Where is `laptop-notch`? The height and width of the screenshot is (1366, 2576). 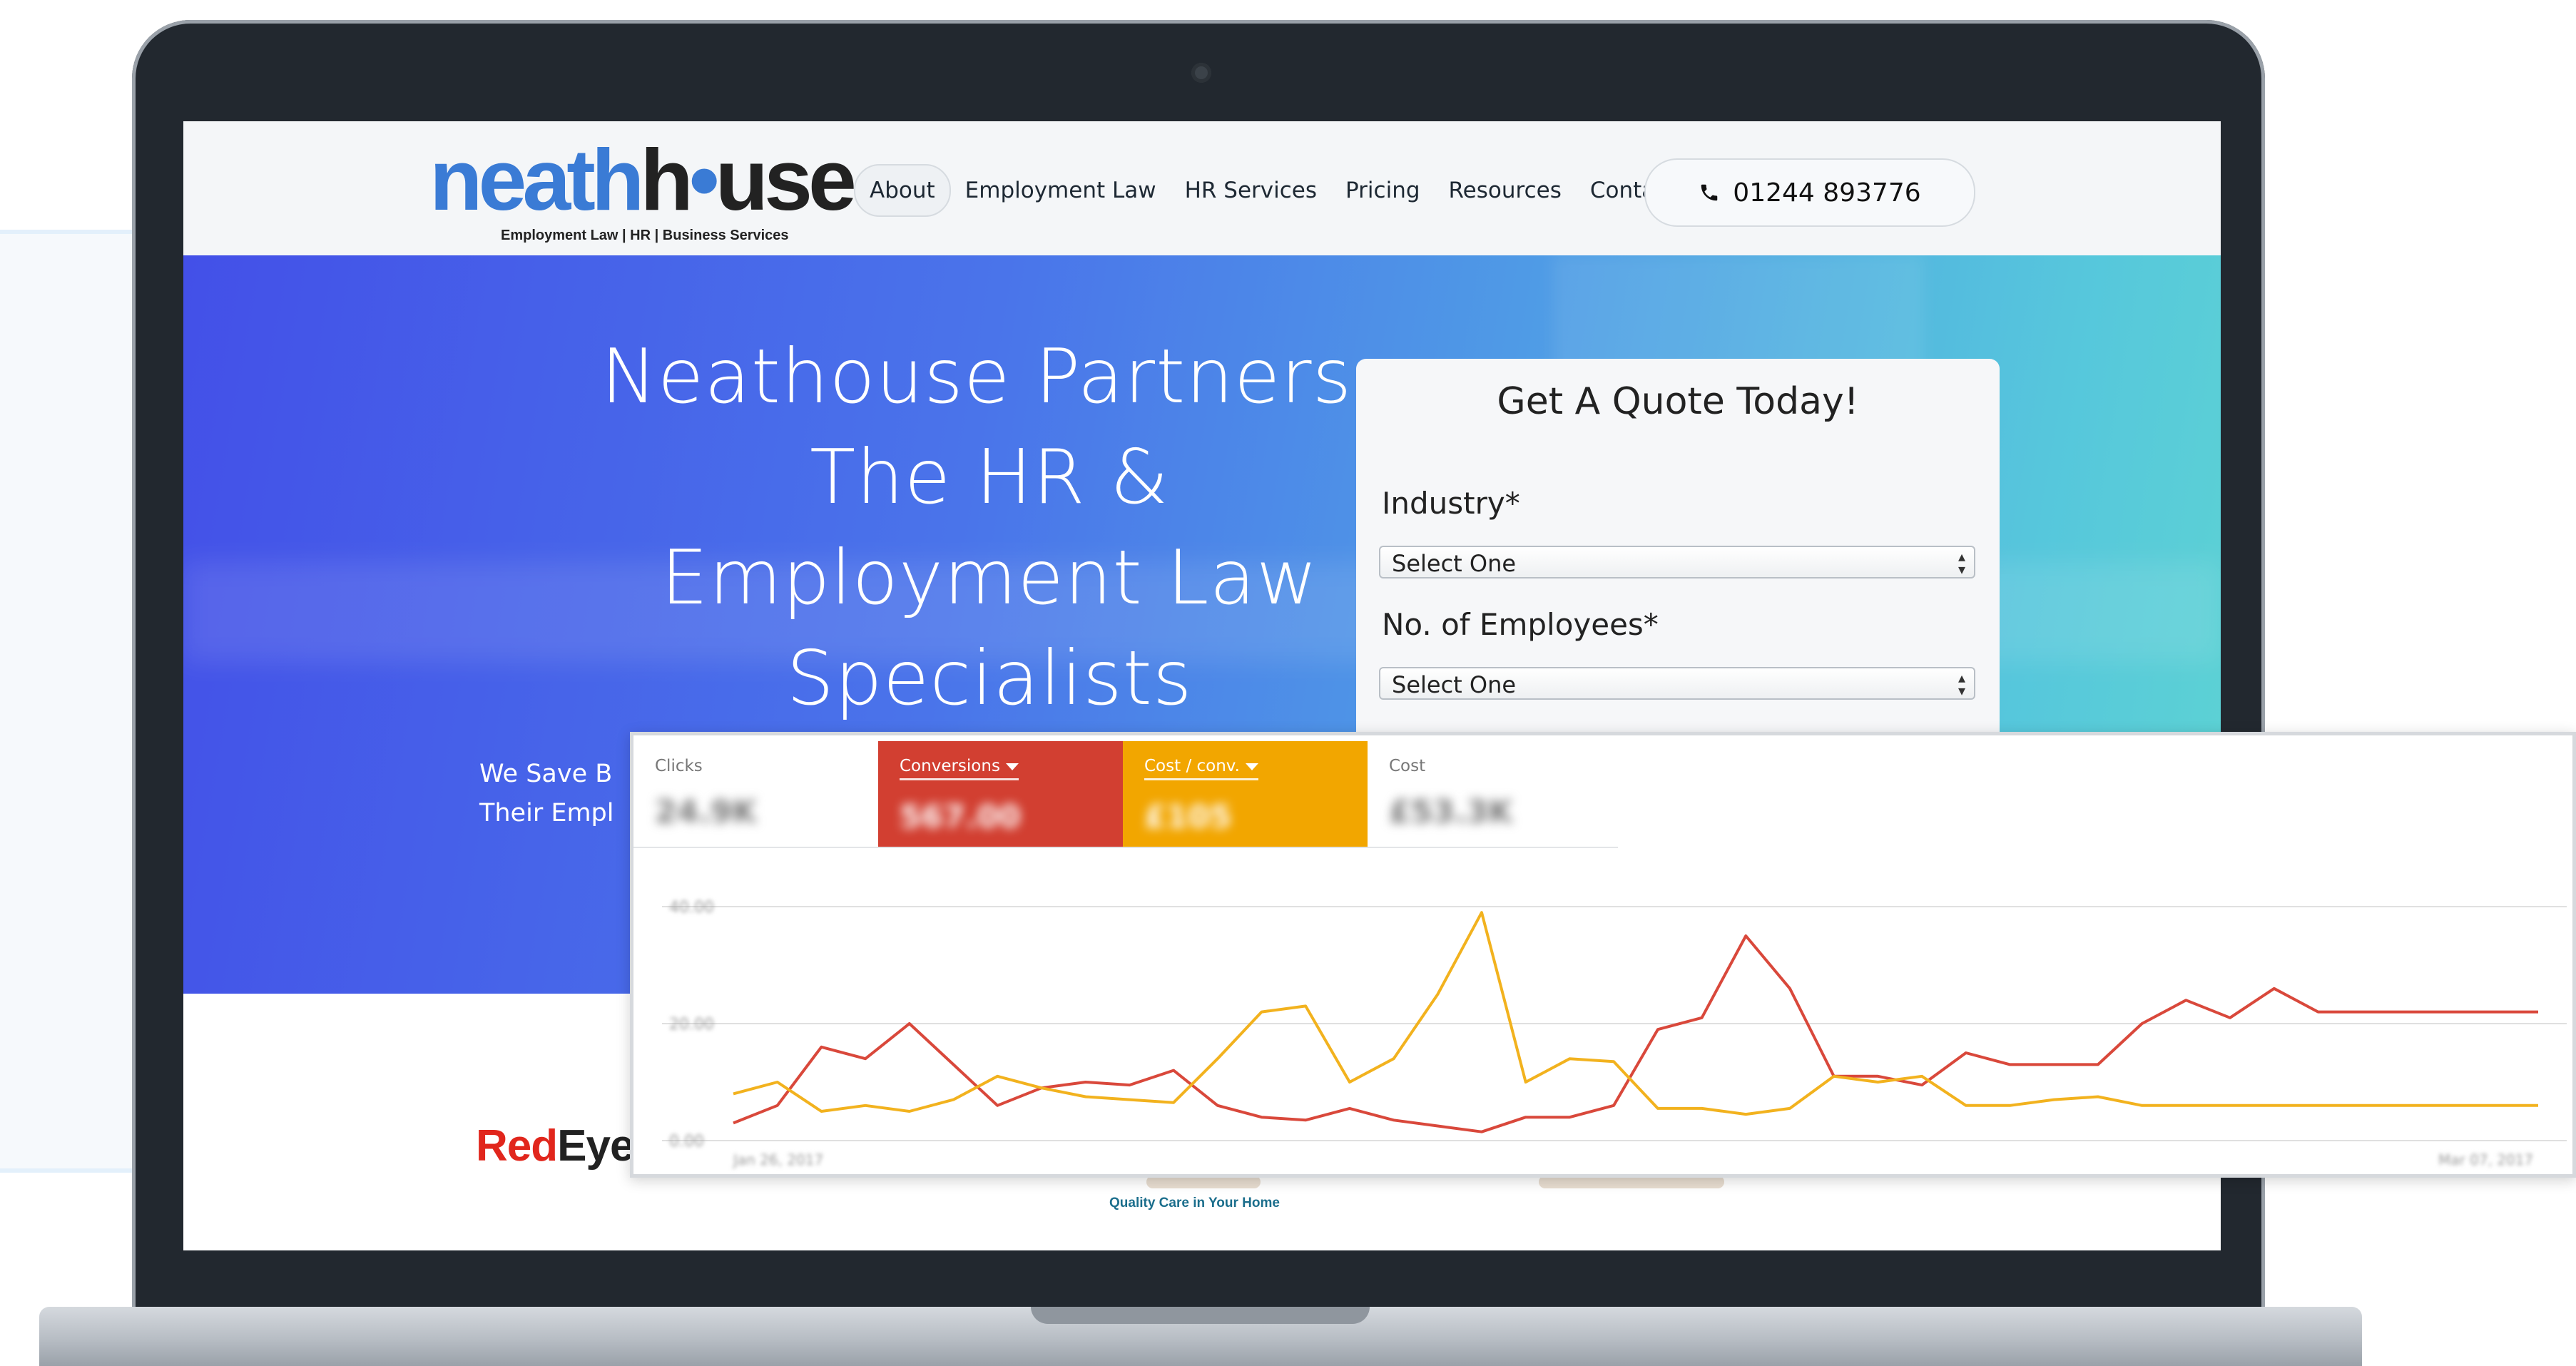
laptop-notch is located at coordinates (1200, 1316).